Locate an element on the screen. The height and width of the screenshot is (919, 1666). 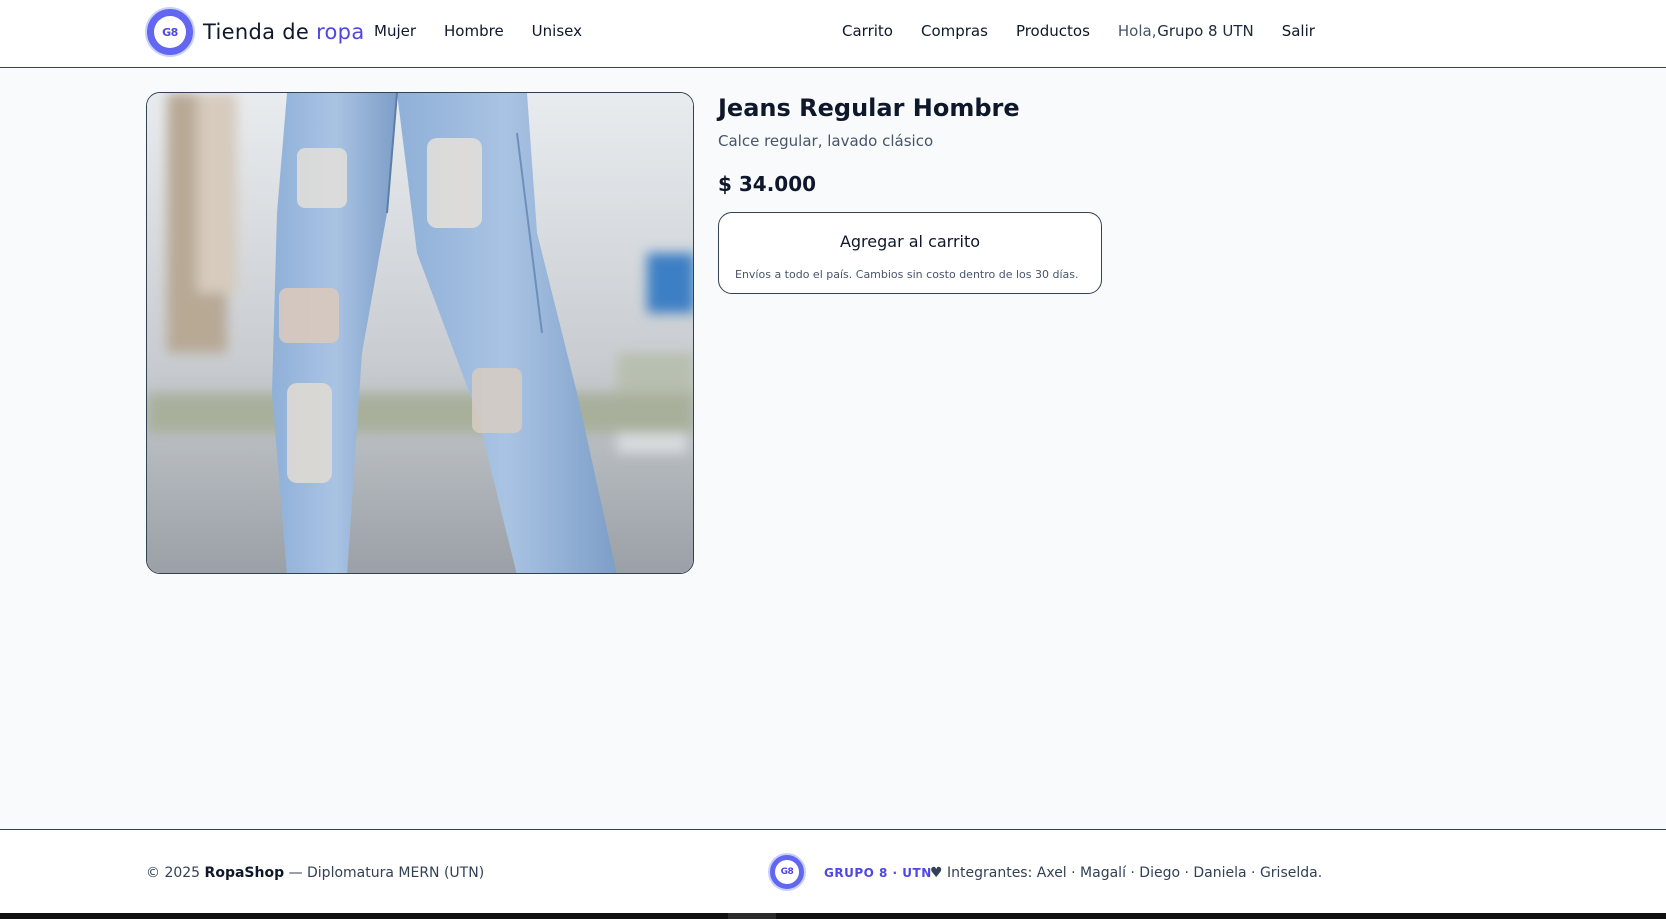
nav-link-carrito: Carrito is located at coordinates (867, 31).